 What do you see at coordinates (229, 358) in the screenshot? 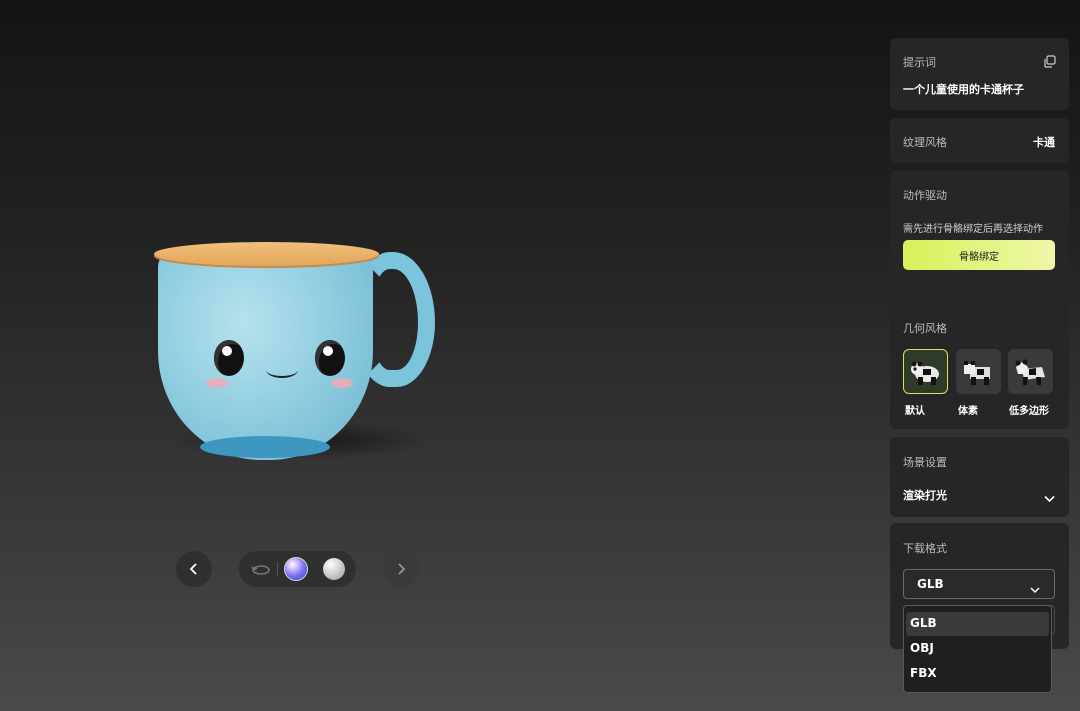
I see `cup-eye-left` at bounding box center [229, 358].